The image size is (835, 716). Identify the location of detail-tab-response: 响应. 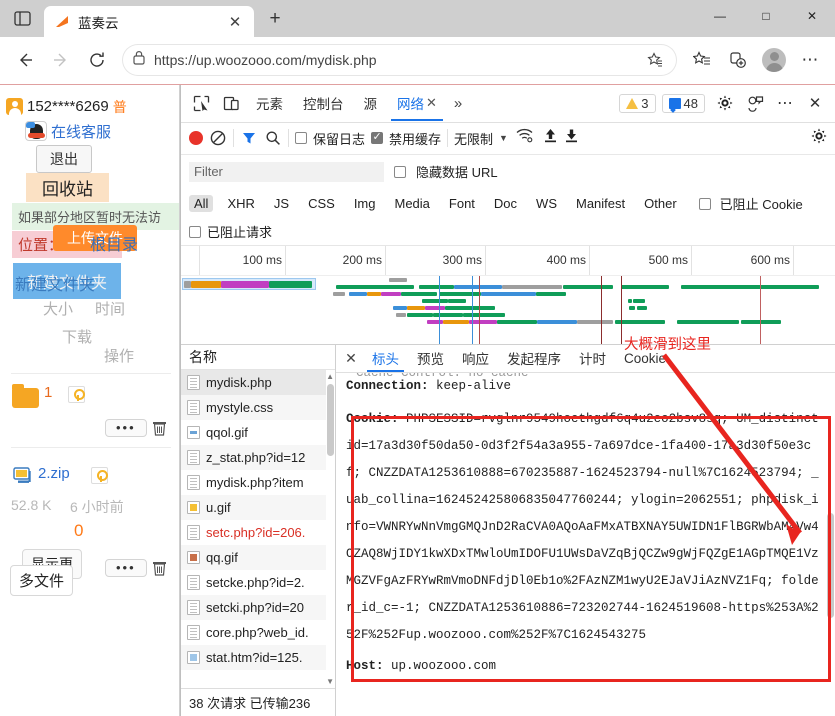
(475, 358).